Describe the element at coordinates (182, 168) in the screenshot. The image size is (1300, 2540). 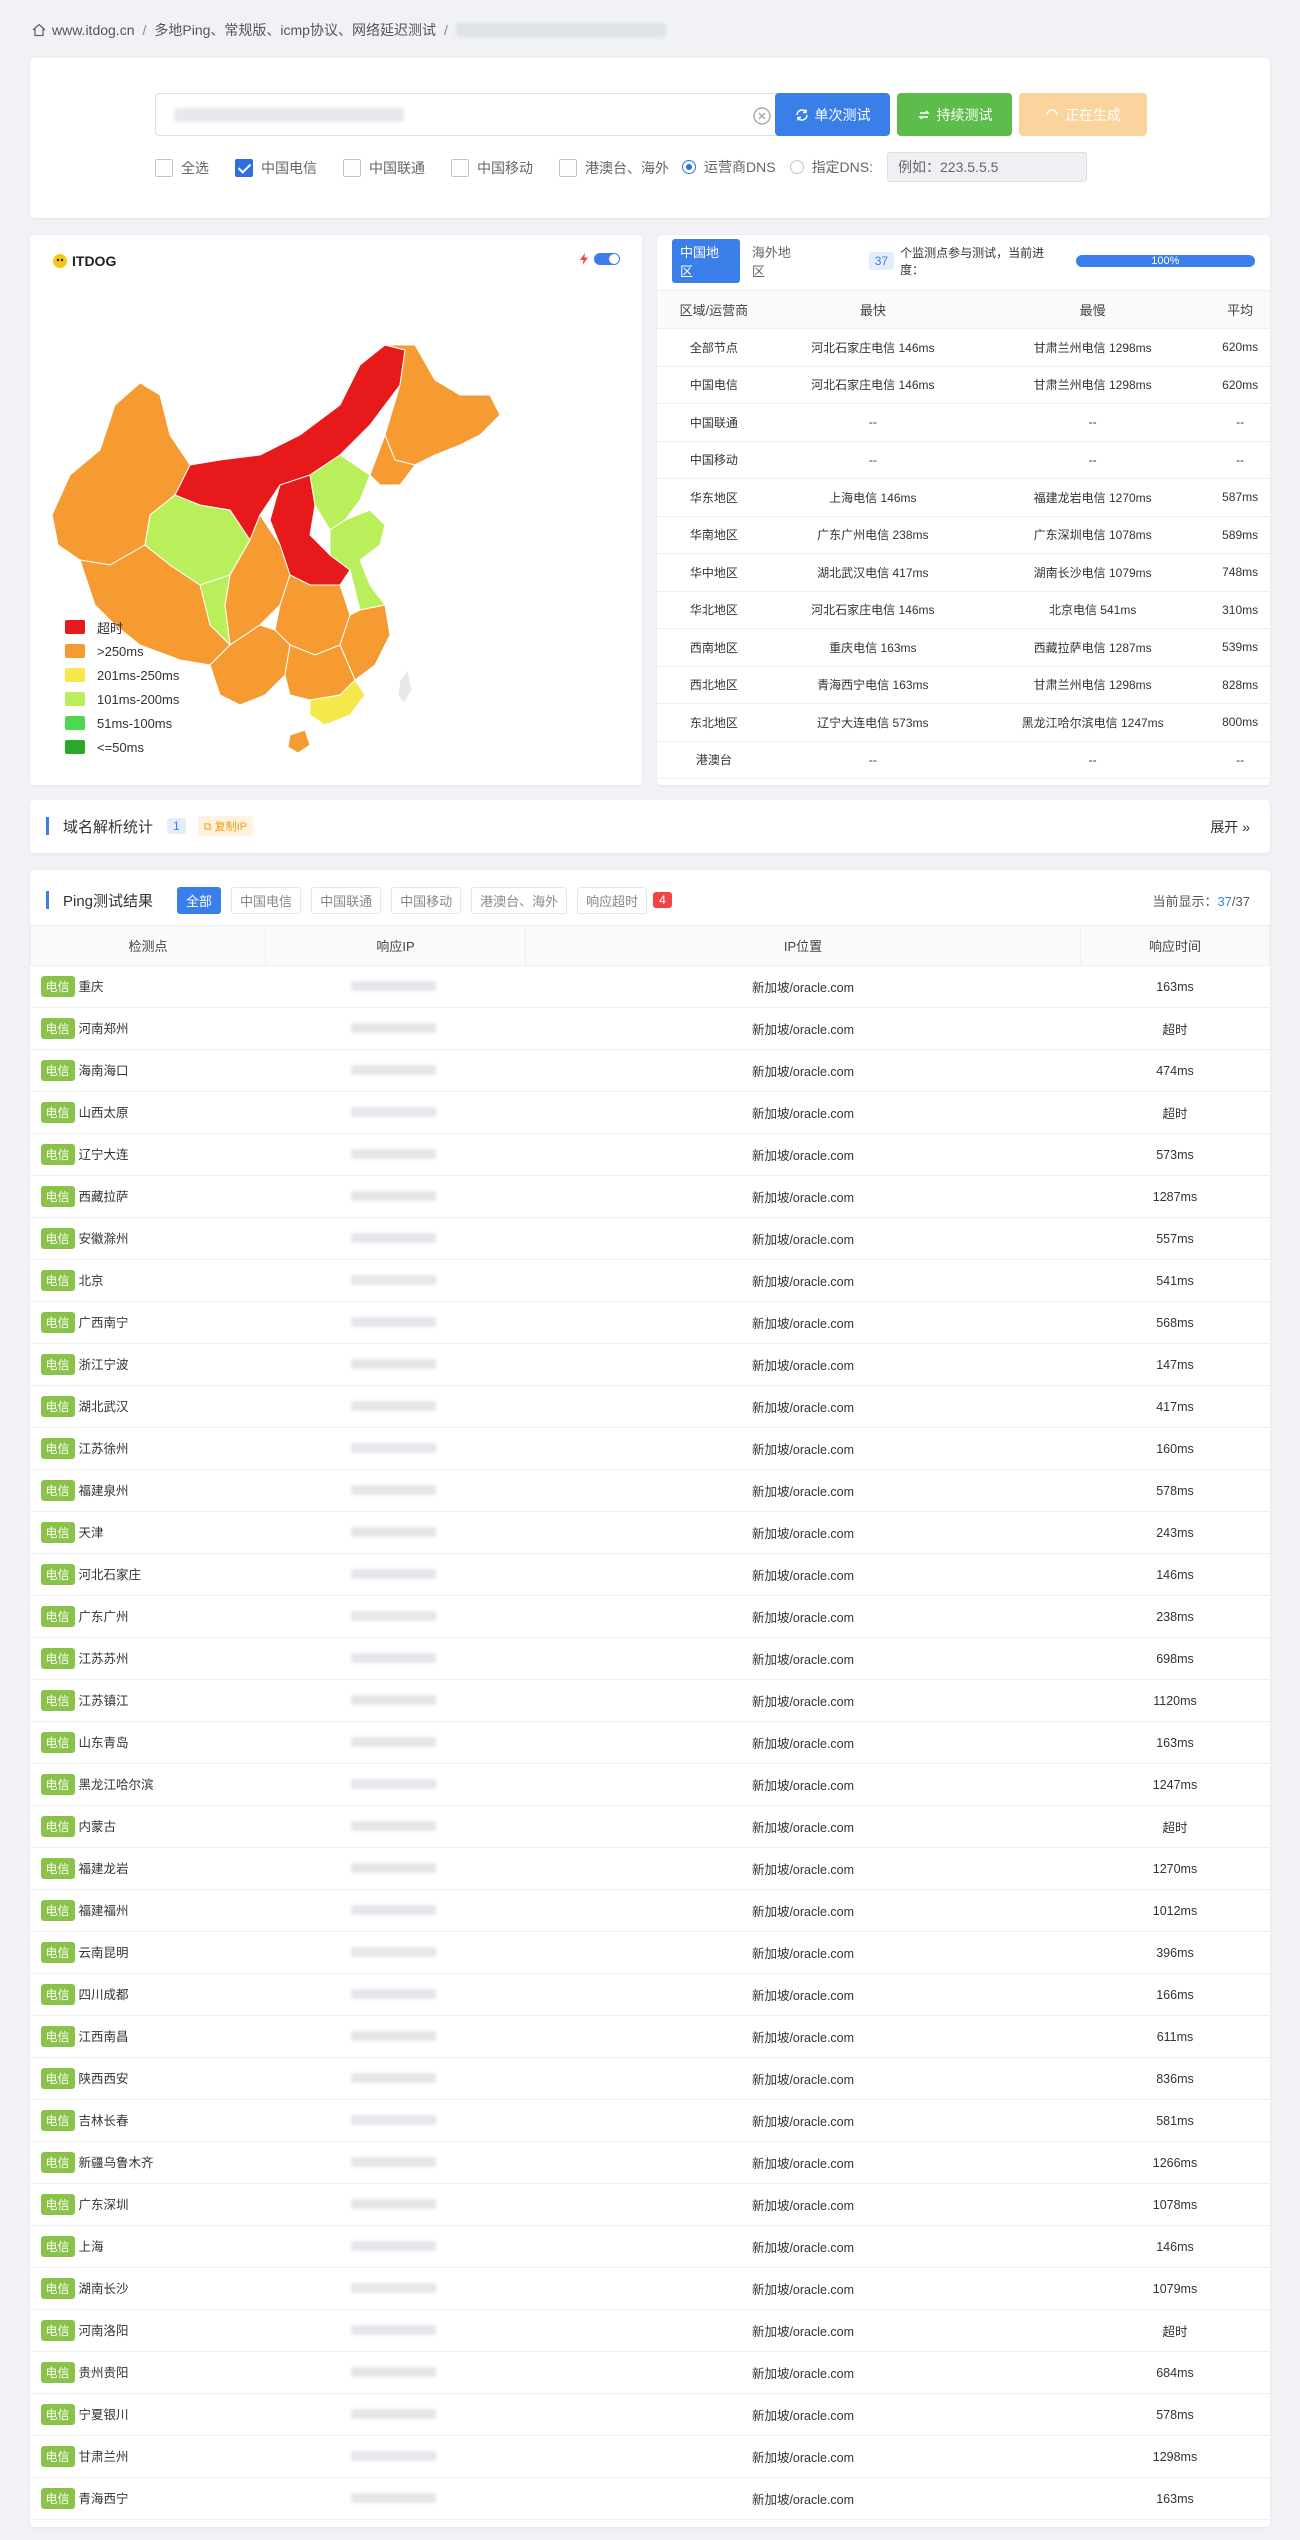
I see `checkbox-select-all: 全选` at that location.